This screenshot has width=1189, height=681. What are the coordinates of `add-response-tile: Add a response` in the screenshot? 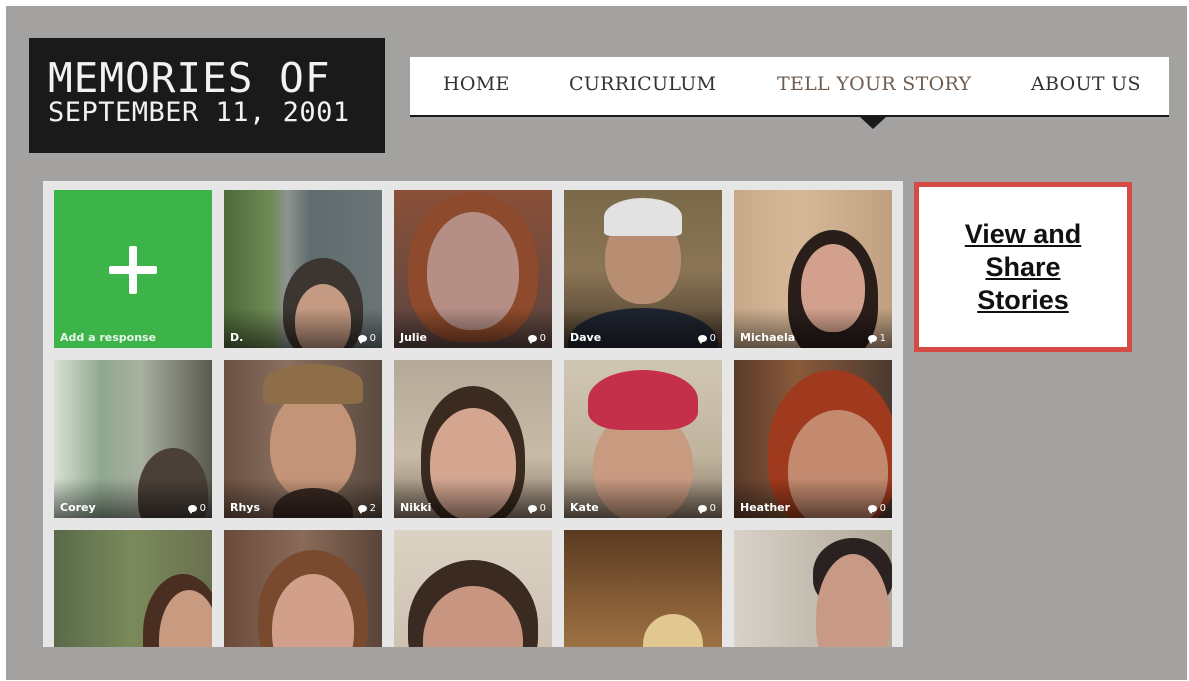 It's located at (133, 269).